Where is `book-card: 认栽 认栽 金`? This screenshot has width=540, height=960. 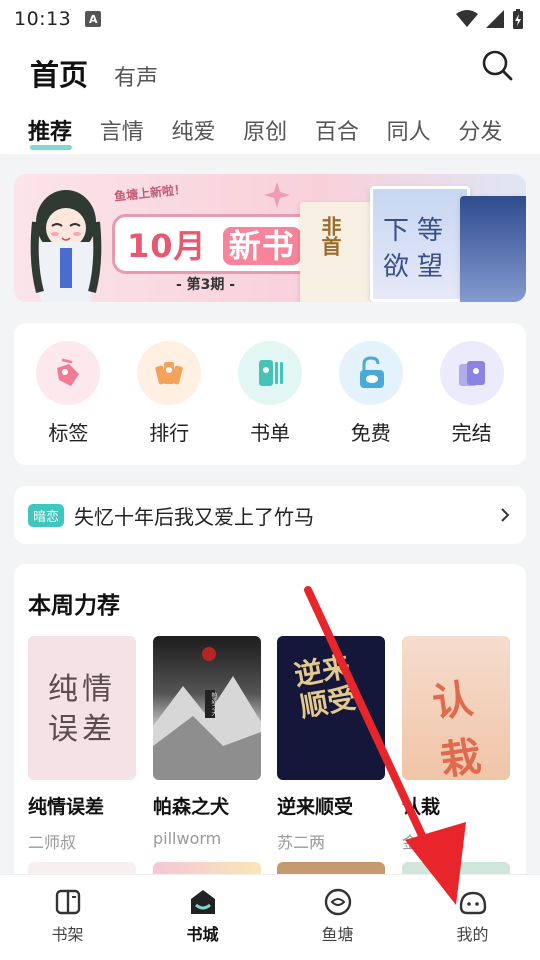
book-card: 认栽 认栽 金 is located at coordinates (456, 744).